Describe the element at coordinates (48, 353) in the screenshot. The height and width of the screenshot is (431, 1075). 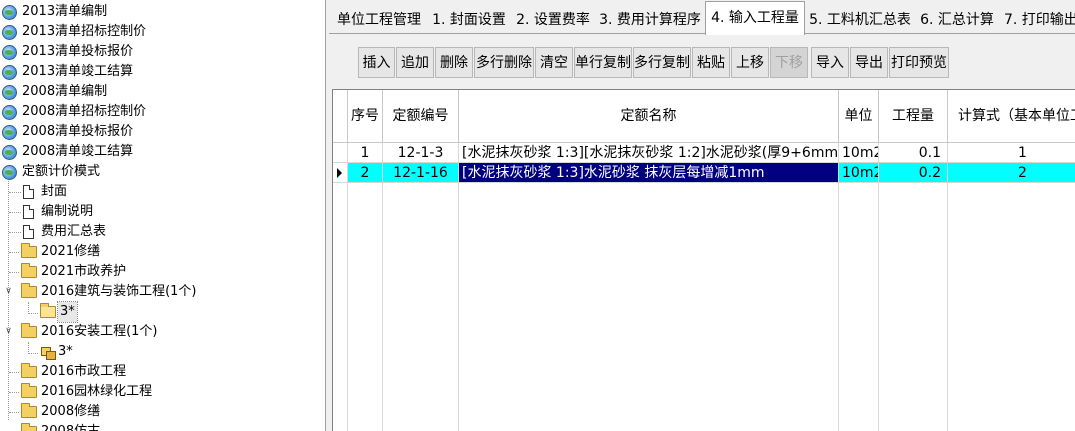
I see `project-icon` at that location.